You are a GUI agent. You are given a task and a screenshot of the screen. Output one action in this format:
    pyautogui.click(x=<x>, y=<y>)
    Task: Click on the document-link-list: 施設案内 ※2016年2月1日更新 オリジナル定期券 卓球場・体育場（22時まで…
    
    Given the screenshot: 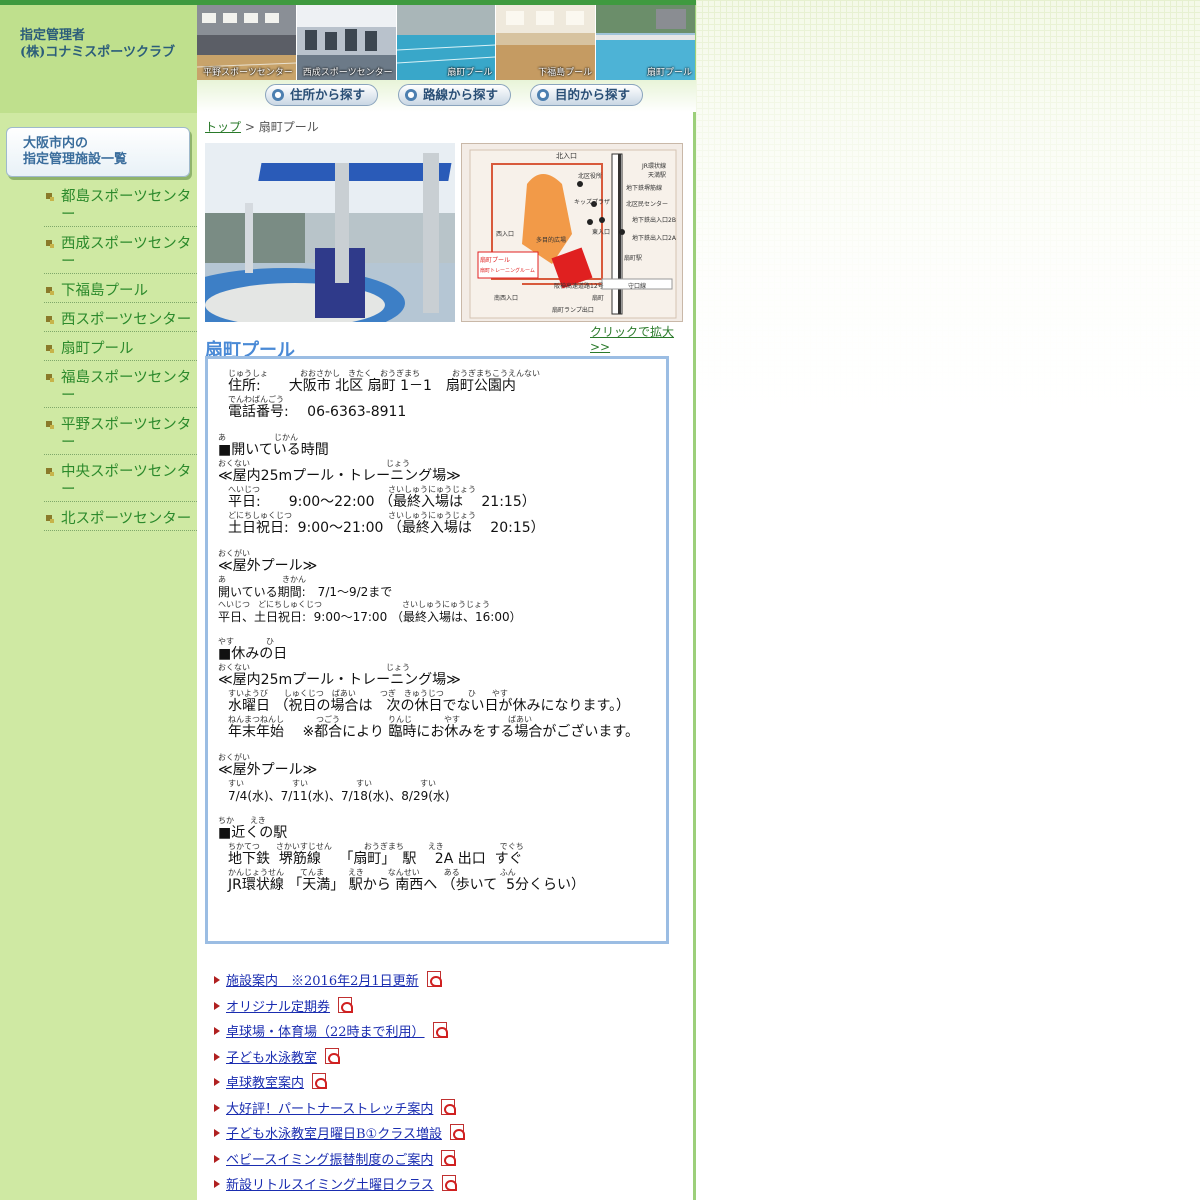 What is the action you would take?
    pyautogui.click(x=447, y=1085)
    